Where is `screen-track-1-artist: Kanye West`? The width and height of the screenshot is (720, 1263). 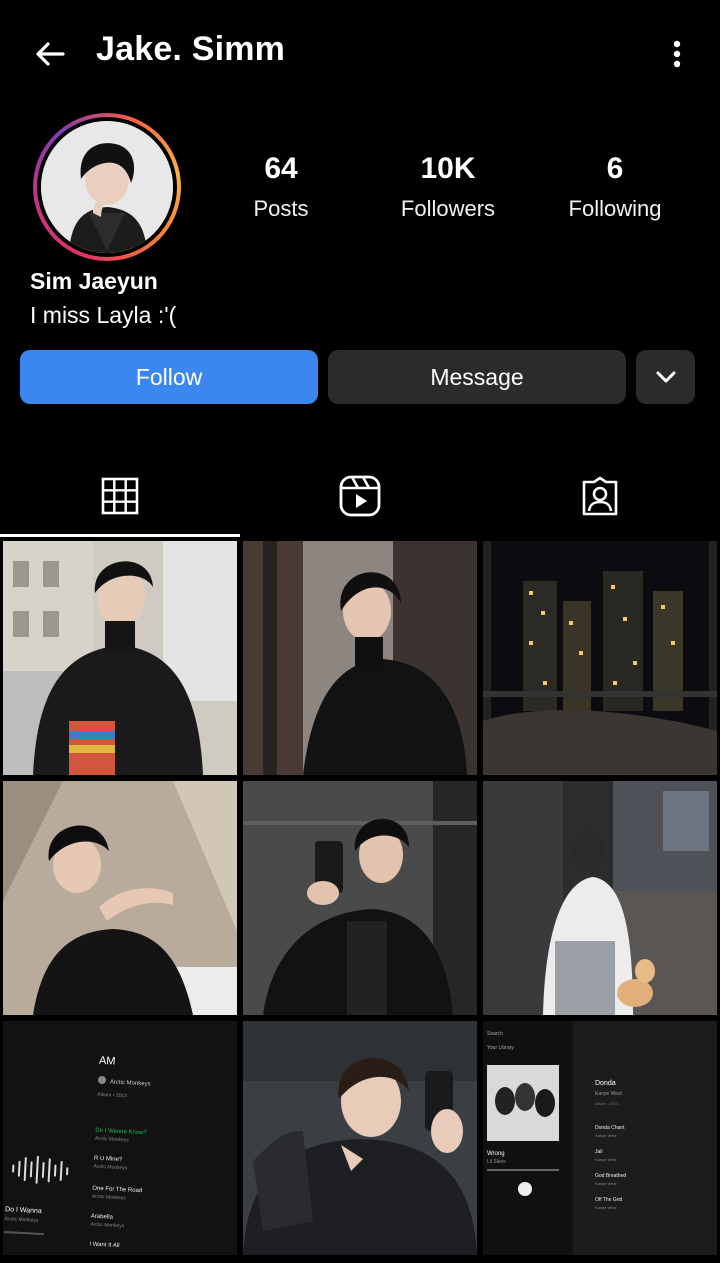 screen-track-1-artist: Kanye West is located at coordinates (606, 1135).